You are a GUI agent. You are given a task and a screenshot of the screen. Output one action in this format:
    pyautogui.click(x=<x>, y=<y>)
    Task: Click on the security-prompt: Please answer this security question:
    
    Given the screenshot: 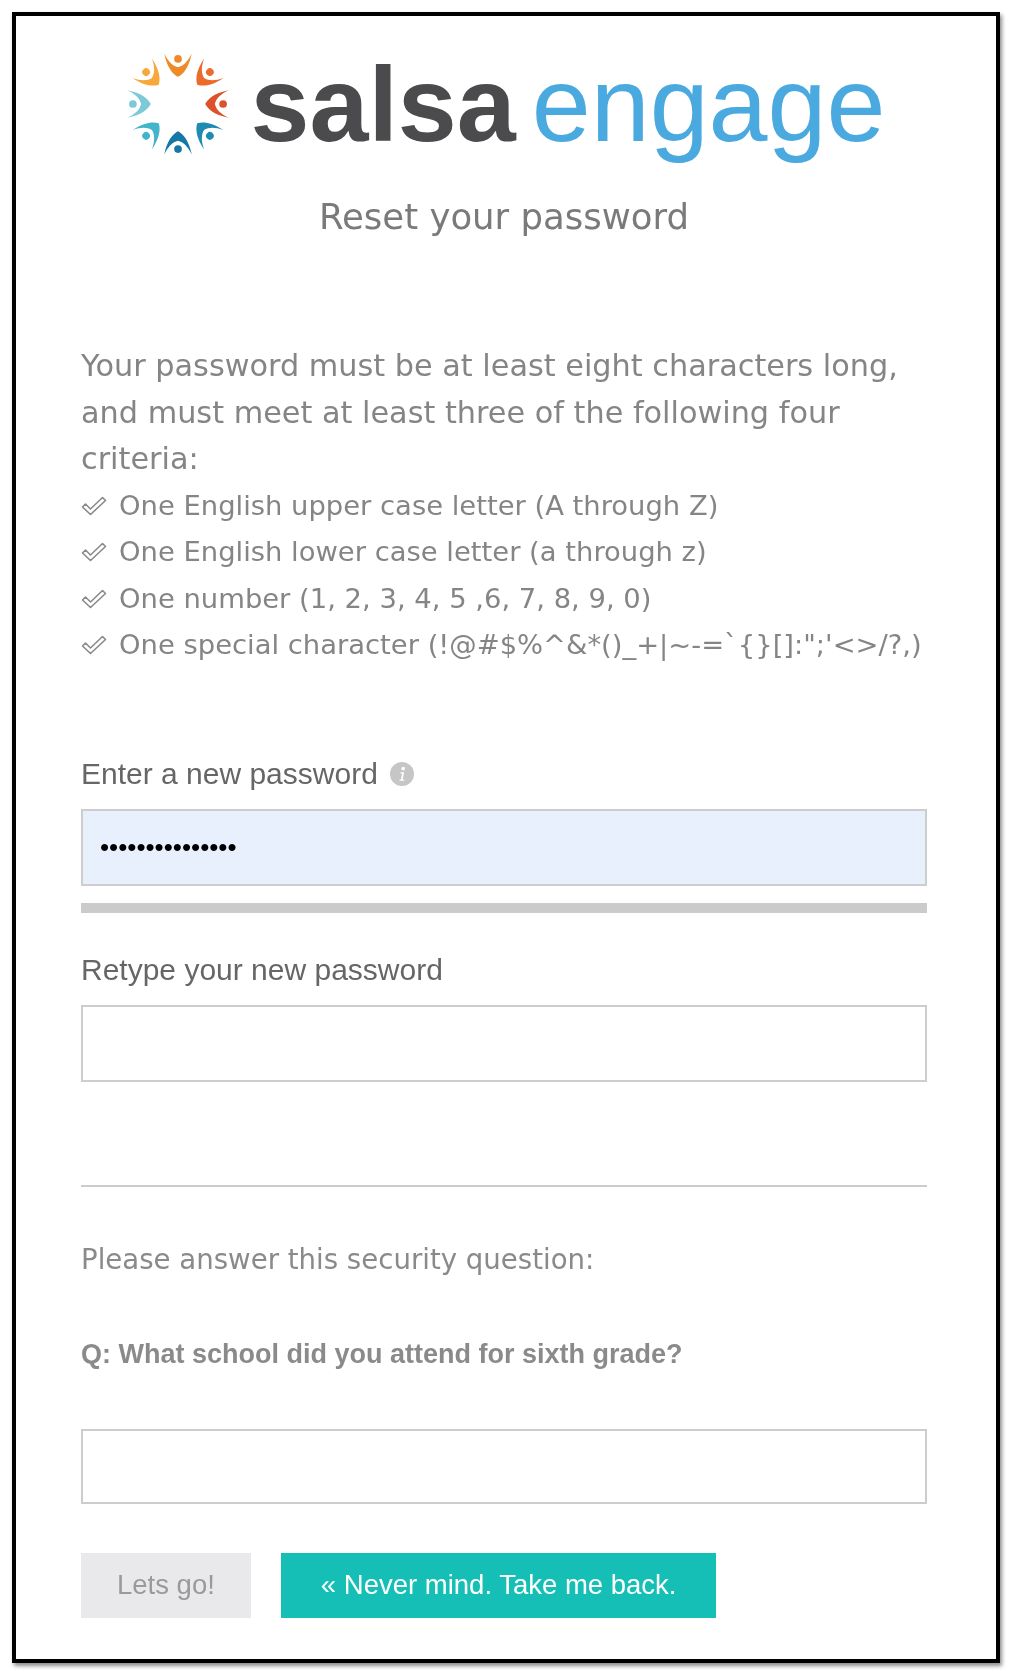 What is the action you would take?
    pyautogui.click(x=338, y=1259)
    